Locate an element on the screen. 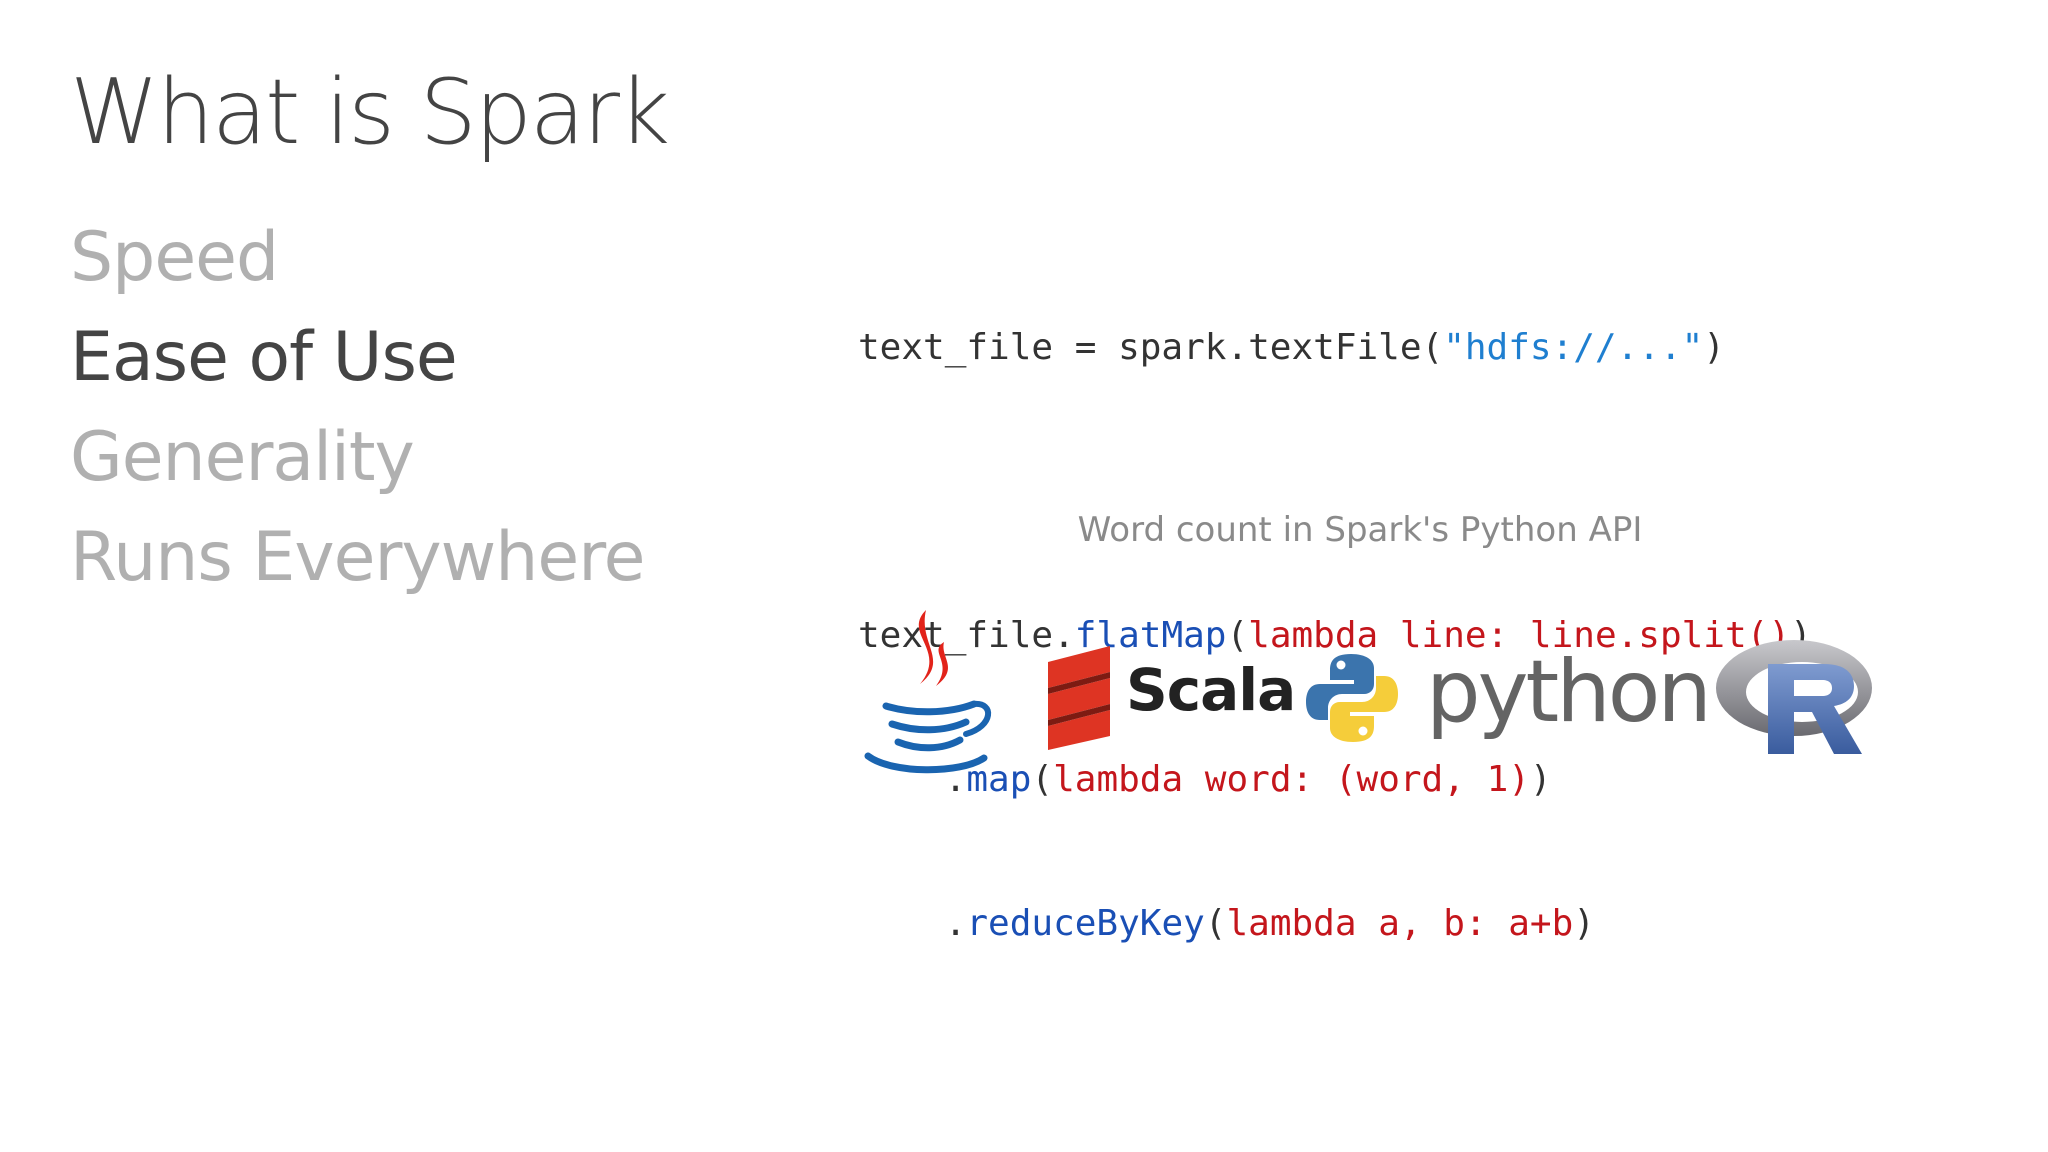 The image size is (2048, 1152). bullet-ease-of-use: Ease of Use is located at coordinates (264, 357).